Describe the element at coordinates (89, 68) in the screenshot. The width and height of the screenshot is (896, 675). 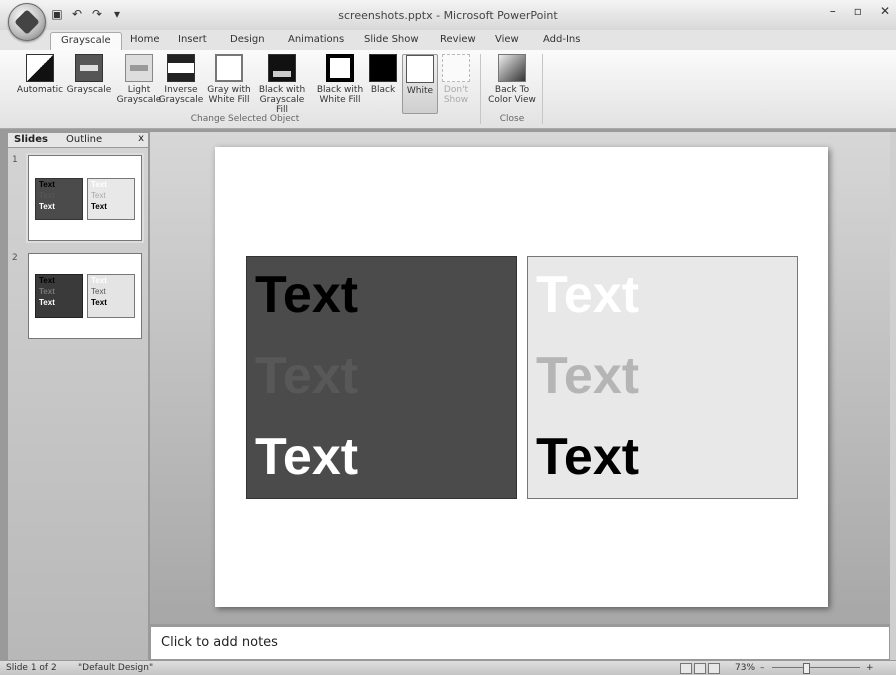
I see `grayscale-icon` at that location.